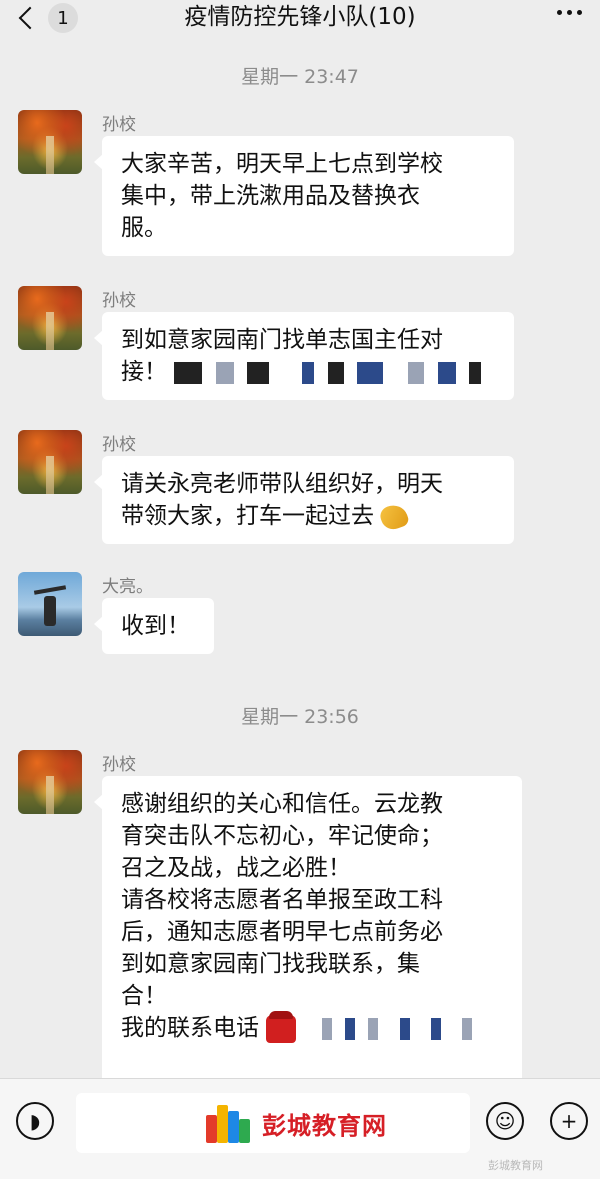 The image size is (600, 1179). What do you see at coordinates (35, 1121) in the screenshot?
I see `voice-icon: ◗` at bounding box center [35, 1121].